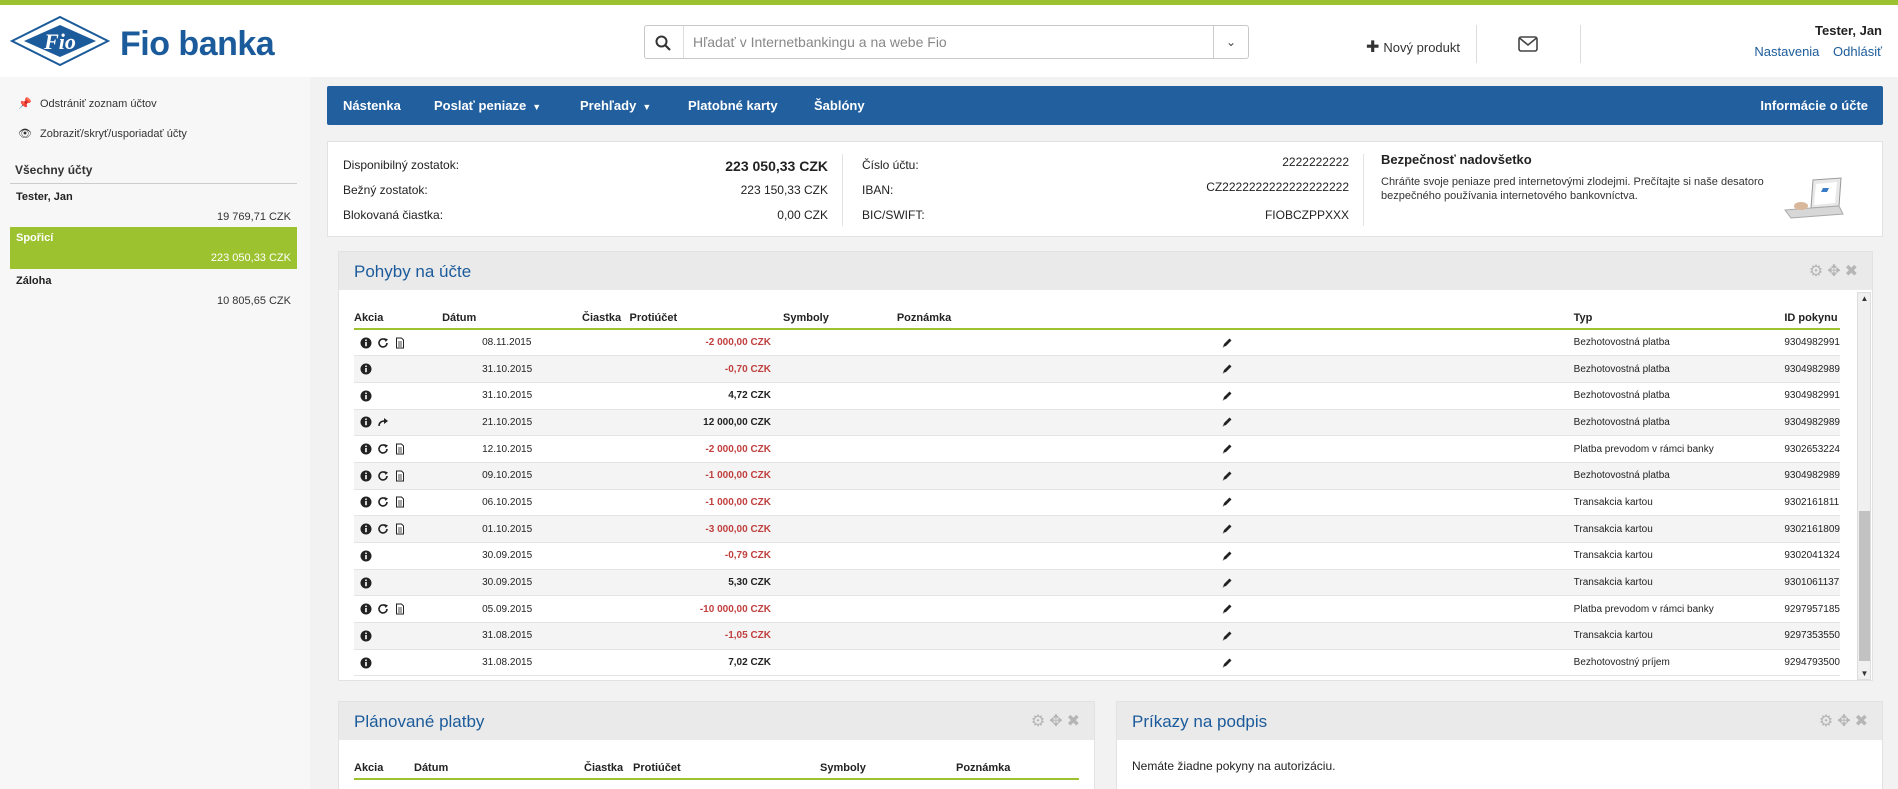 This screenshot has height=789, width=1898. What do you see at coordinates (1864, 673) in the screenshot?
I see `scroll-down-icon: ▼` at bounding box center [1864, 673].